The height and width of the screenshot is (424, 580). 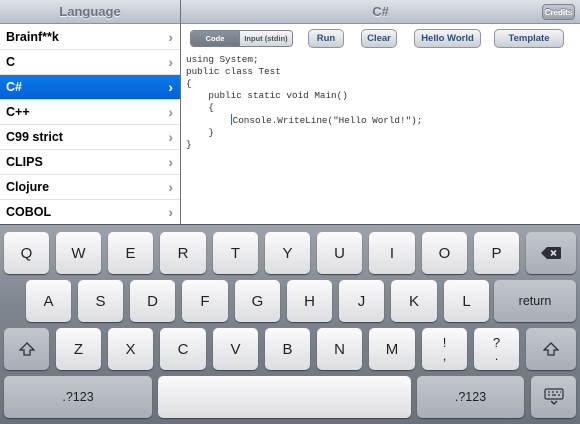 I want to click on keyboard-dismiss-icon, so click(x=553, y=397).